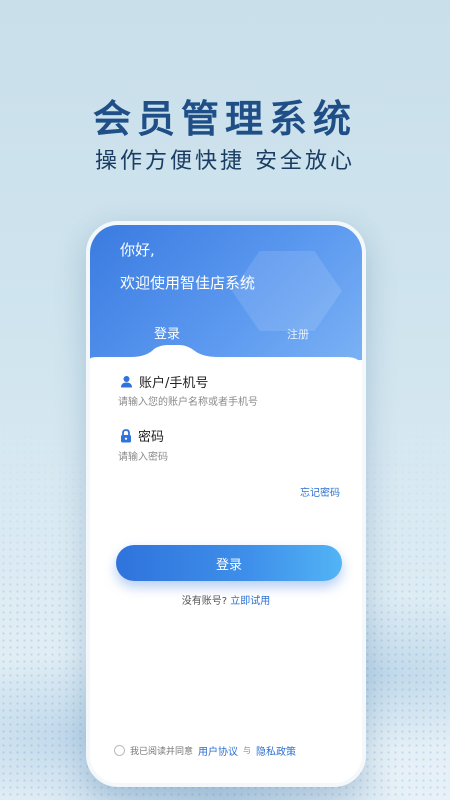 The width and height of the screenshot is (450, 800). Describe the element at coordinates (174, 383) in the screenshot. I see `account-label: 账户/手机号` at that location.